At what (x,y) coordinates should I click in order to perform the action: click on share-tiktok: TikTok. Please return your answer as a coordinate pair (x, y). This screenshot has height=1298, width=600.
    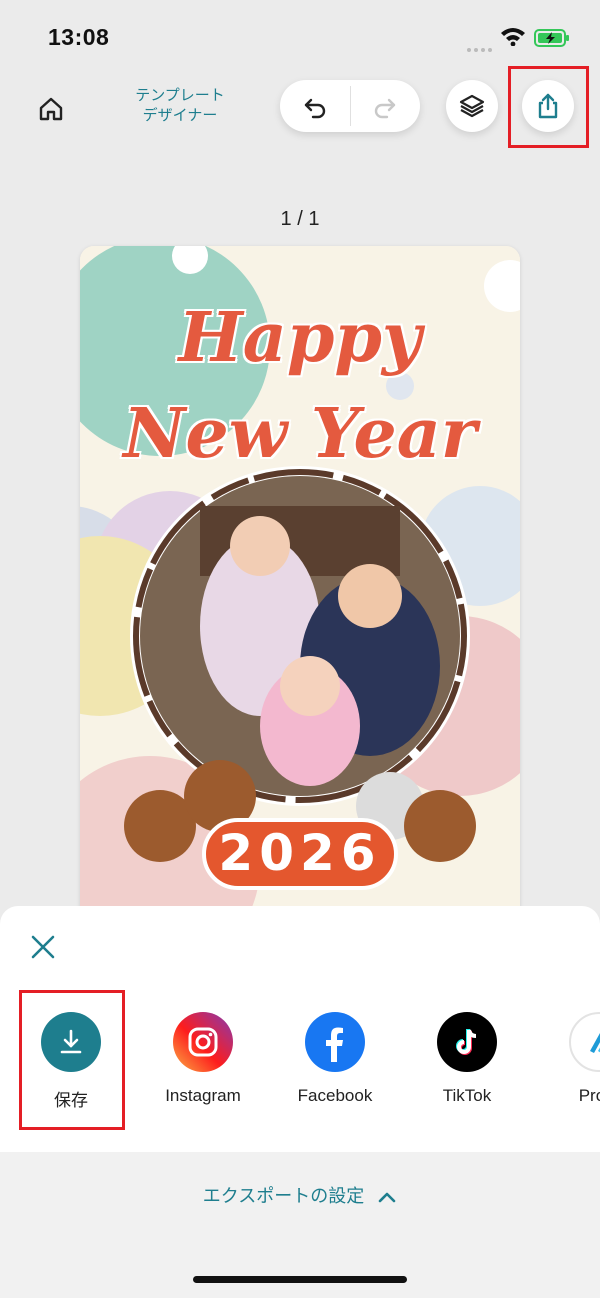
    Looking at the image, I should click on (467, 1056).